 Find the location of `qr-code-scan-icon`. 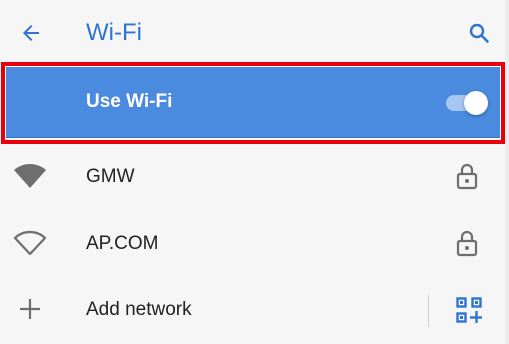

qr-code-scan-icon is located at coordinates (469, 310).